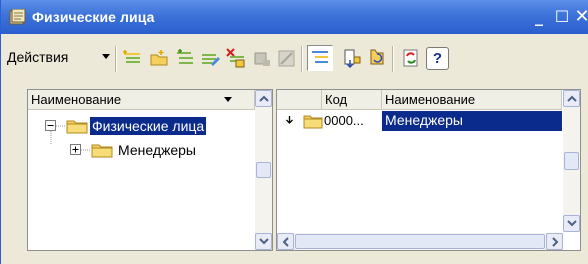 This screenshot has height=264, width=588. I want to click on catalog-icon, so click(17, 17).